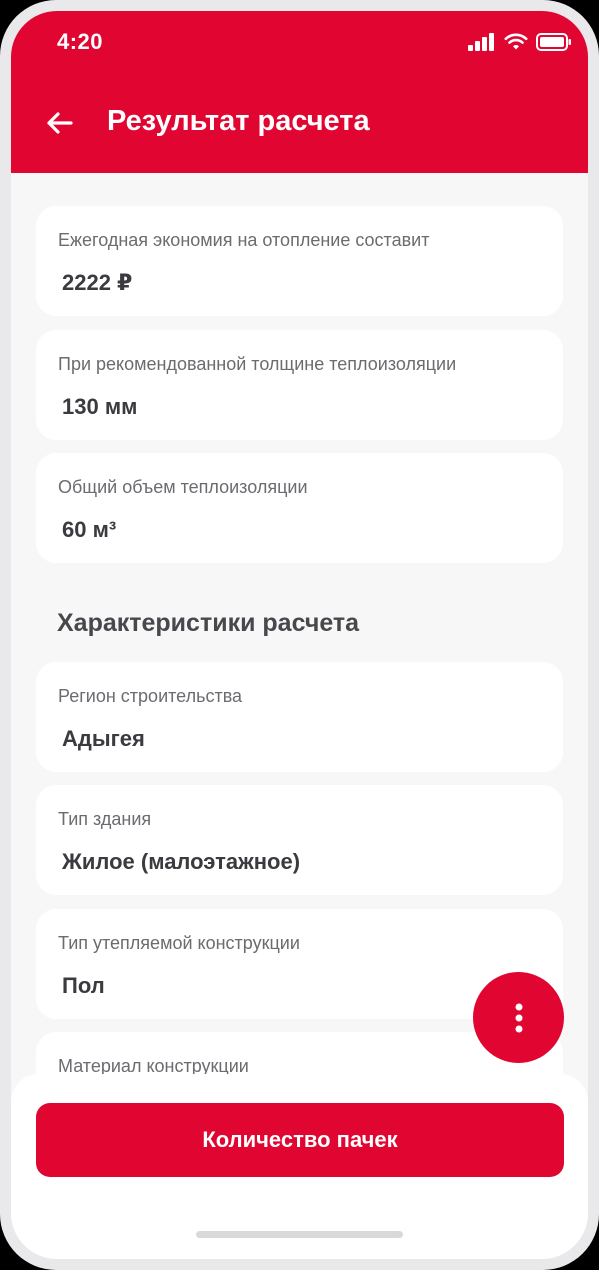 The width and height of the screenshot is (599, 1270). Describe the element at coordinates (244, 240) in the screenshot. I see `result-label: Ежегодная экономия на отопление составит` at that location.